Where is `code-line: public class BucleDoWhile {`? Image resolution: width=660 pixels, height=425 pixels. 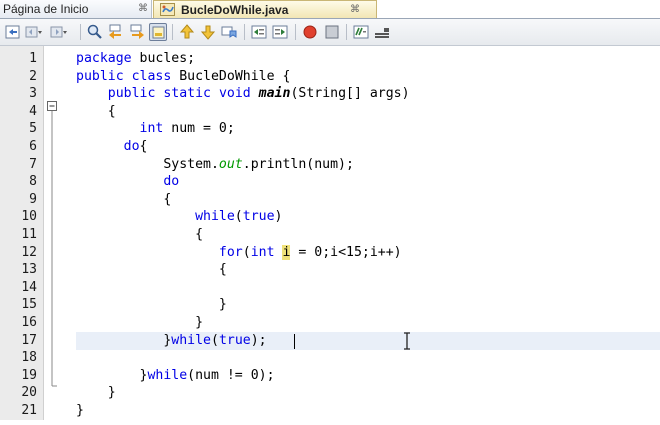 code-line: public class BucleDoWhile { is located at coordinates (183, 77).